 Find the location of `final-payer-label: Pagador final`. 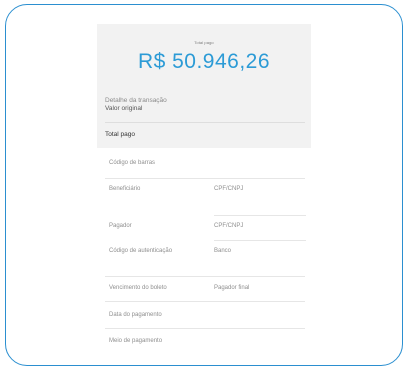

final-payer-label: Pagador final is located at coordinates (232, 288).